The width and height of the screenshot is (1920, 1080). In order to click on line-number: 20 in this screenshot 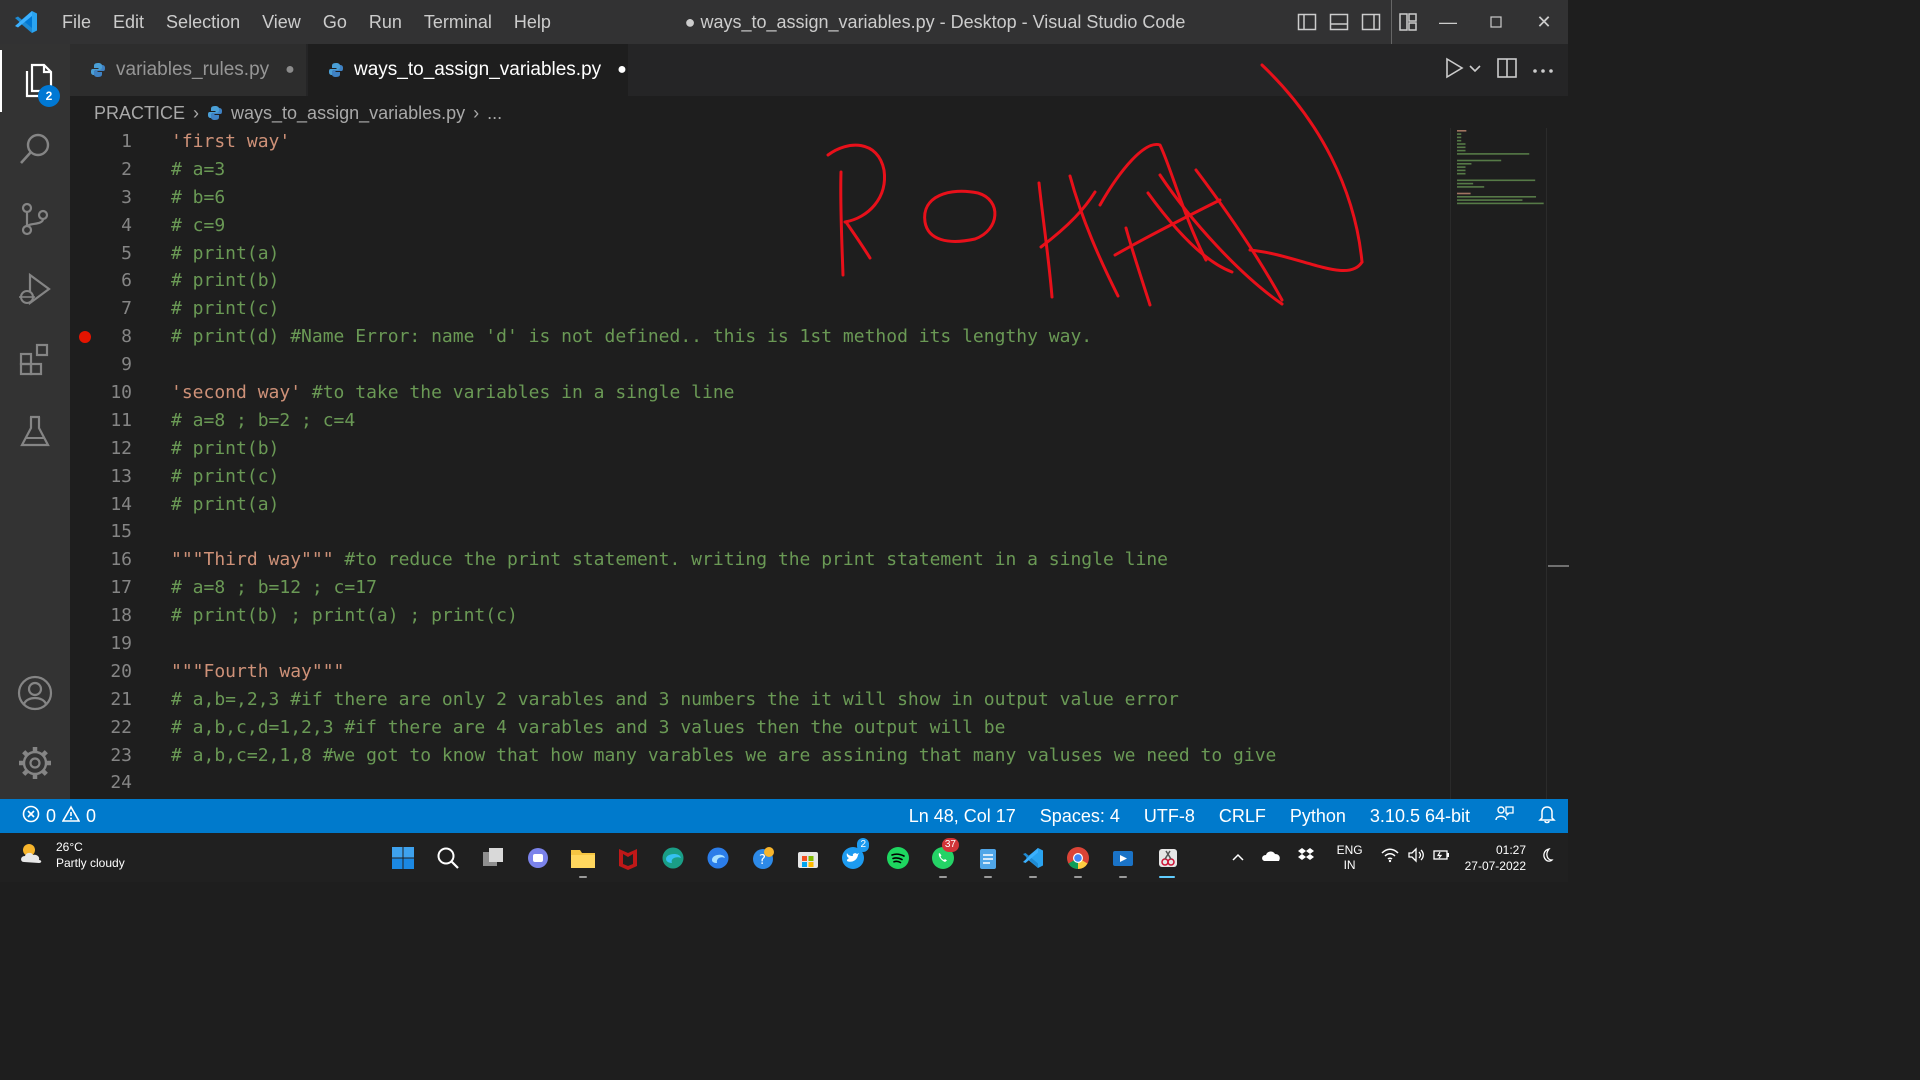, I will do `click(116, 672)`.